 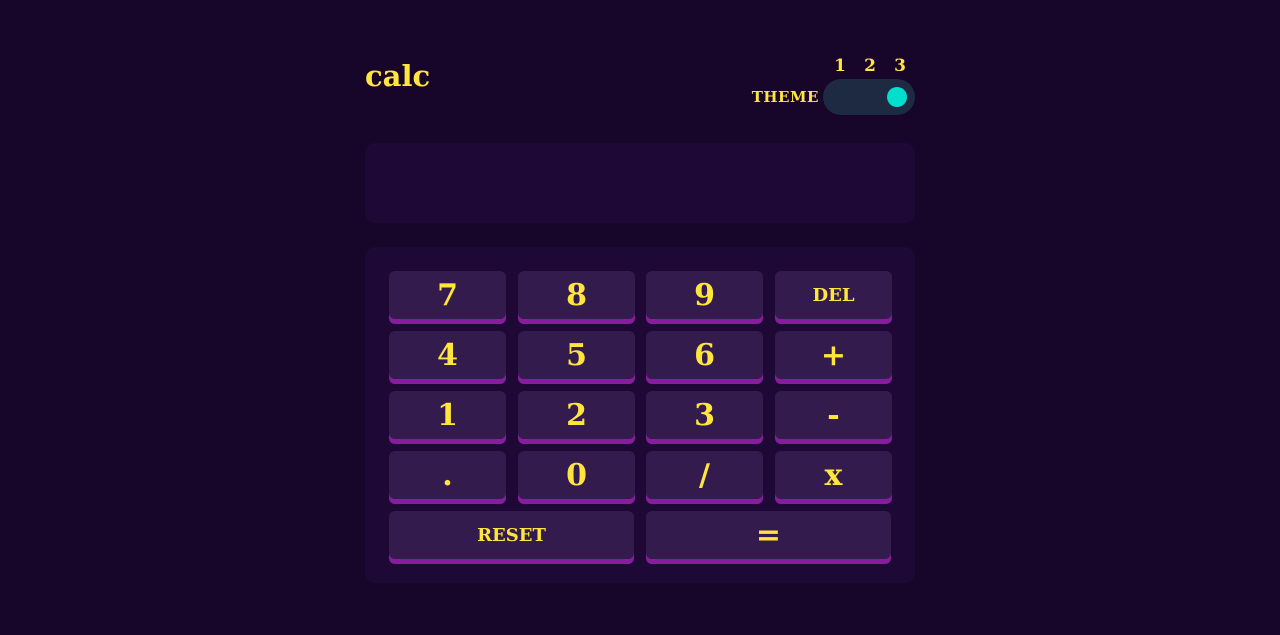 I want to click on theme-option-3: 3, so click(x=900, y=66).